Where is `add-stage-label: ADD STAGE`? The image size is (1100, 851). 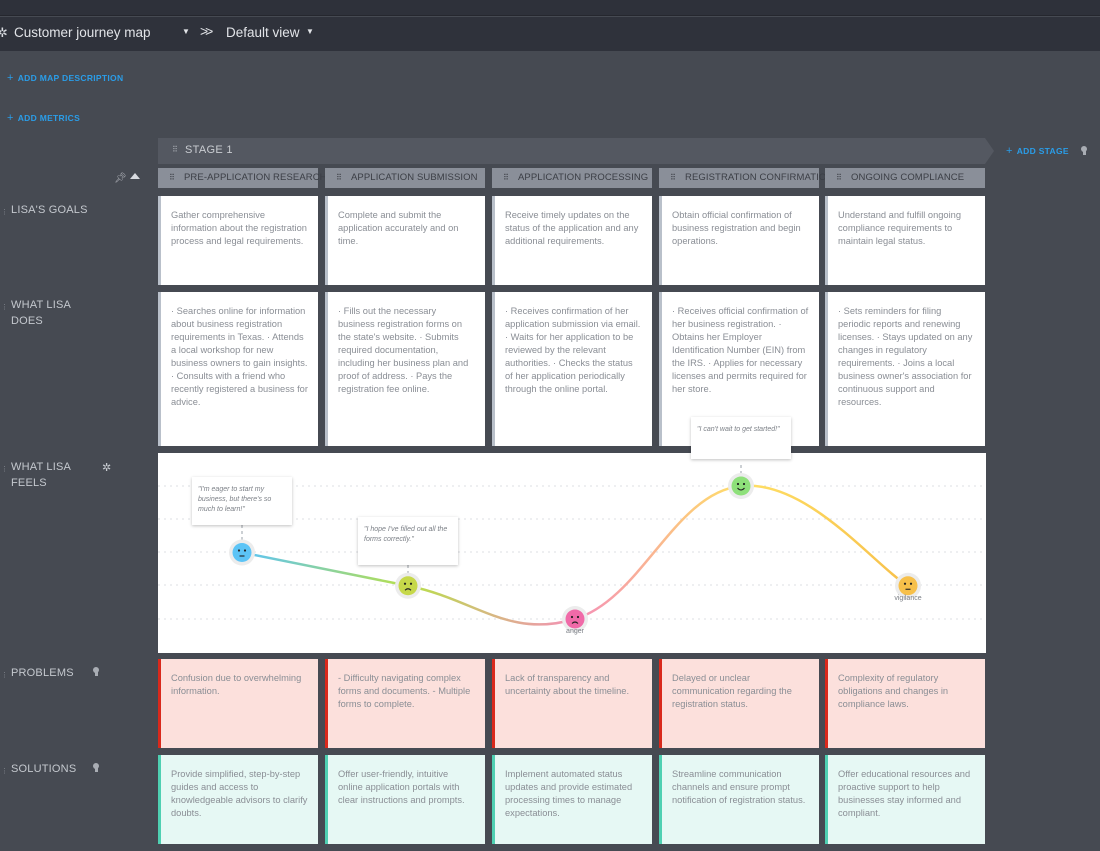 add-stage-label: ADD STAGE is located at coordinates (1042, 151).